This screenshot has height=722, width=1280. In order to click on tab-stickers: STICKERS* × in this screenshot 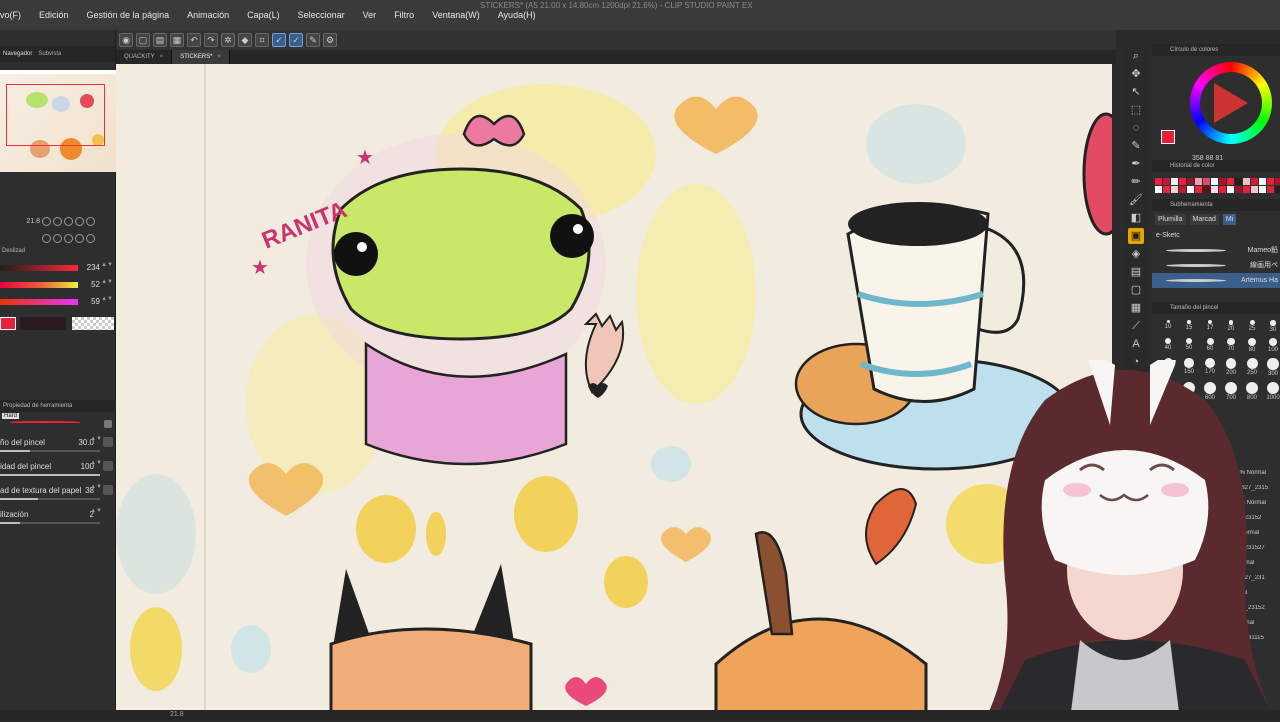, I will do `click(201, 57)`.